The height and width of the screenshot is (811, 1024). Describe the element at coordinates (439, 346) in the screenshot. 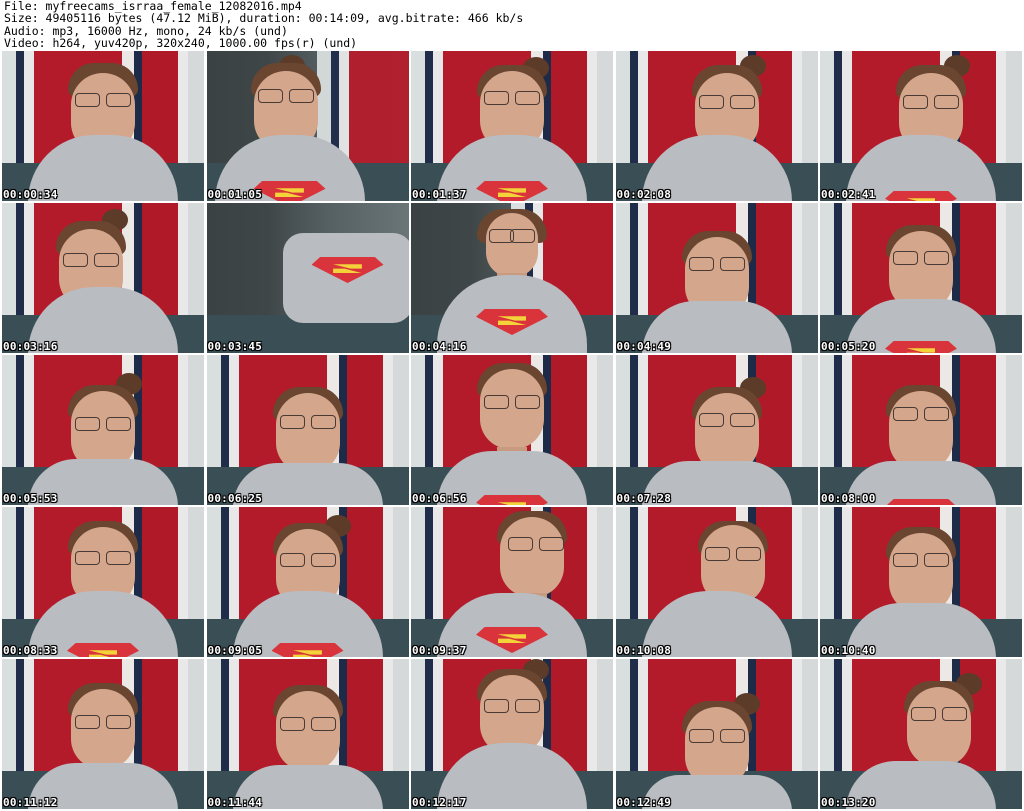

I see `thumbnail-timestamp: 00:04:16` at that location.